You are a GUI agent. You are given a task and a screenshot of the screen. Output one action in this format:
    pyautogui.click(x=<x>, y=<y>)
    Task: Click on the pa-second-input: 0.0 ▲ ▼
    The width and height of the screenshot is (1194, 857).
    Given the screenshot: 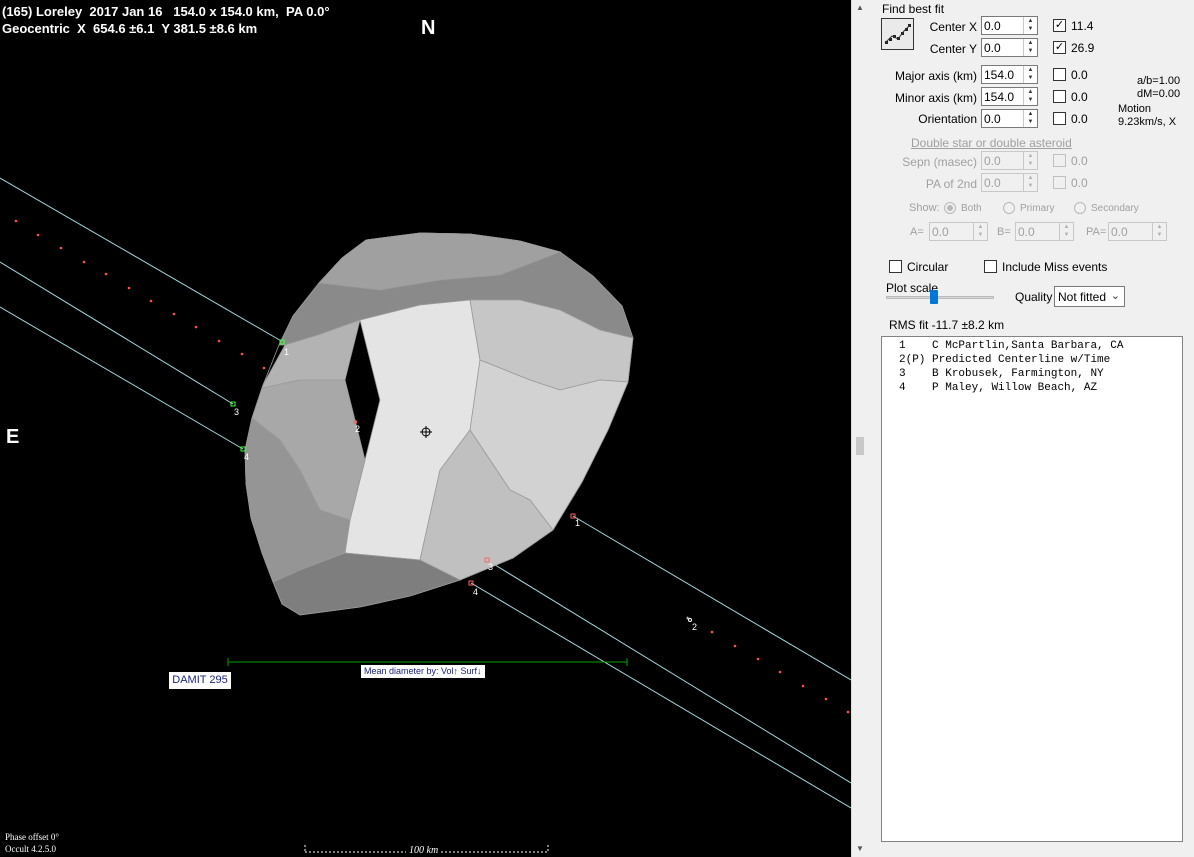 What is the action you would take?
    pyautogui.click(x=1009, y=182)
    